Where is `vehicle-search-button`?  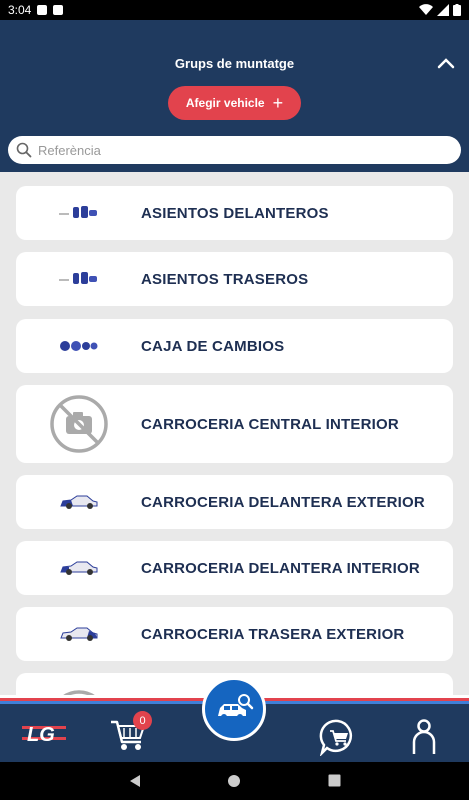 vehicle-search-button is located at coordinates (234, 709).